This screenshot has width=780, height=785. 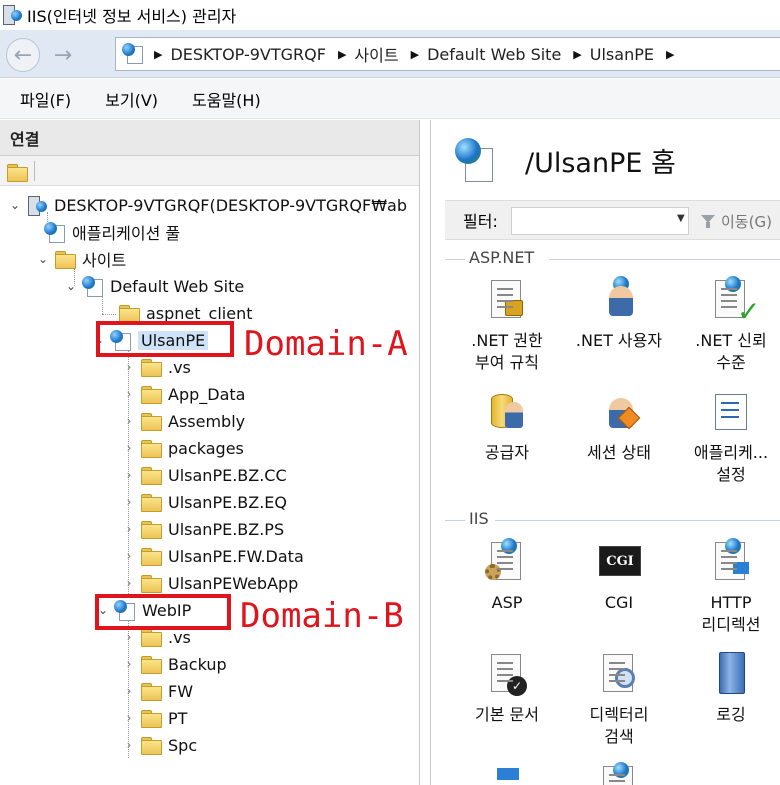 I want to click on tree-node-folder: › Backup, so click(x=174, y=664).